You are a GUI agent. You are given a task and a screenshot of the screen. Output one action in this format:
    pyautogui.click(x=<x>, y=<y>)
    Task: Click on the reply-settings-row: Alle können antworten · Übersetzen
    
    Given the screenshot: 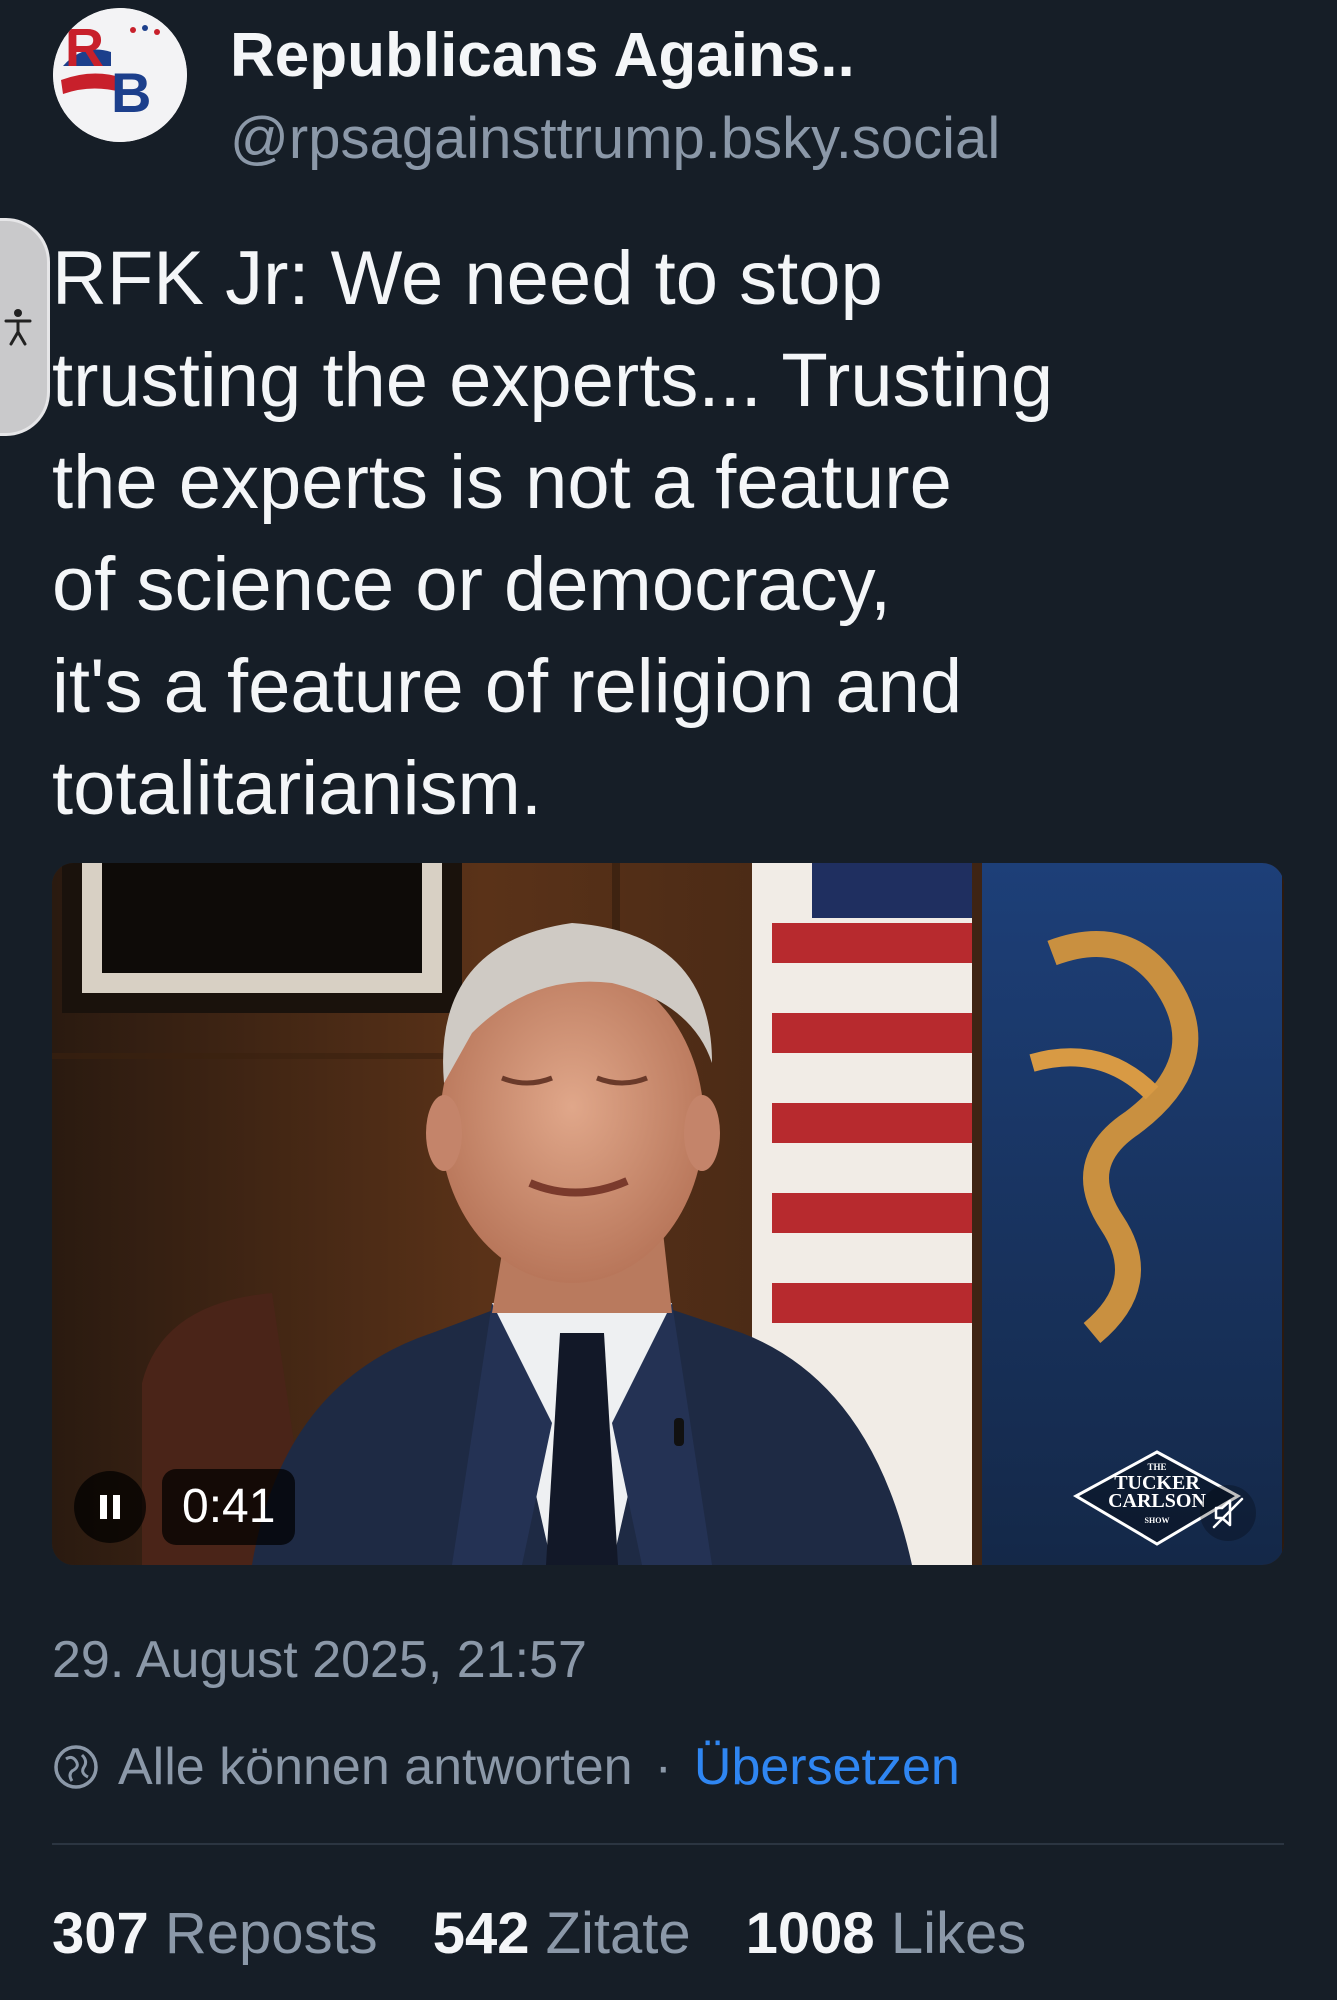 What is the action you would take?
    pyautogui.click(x=506, y=1767)
    